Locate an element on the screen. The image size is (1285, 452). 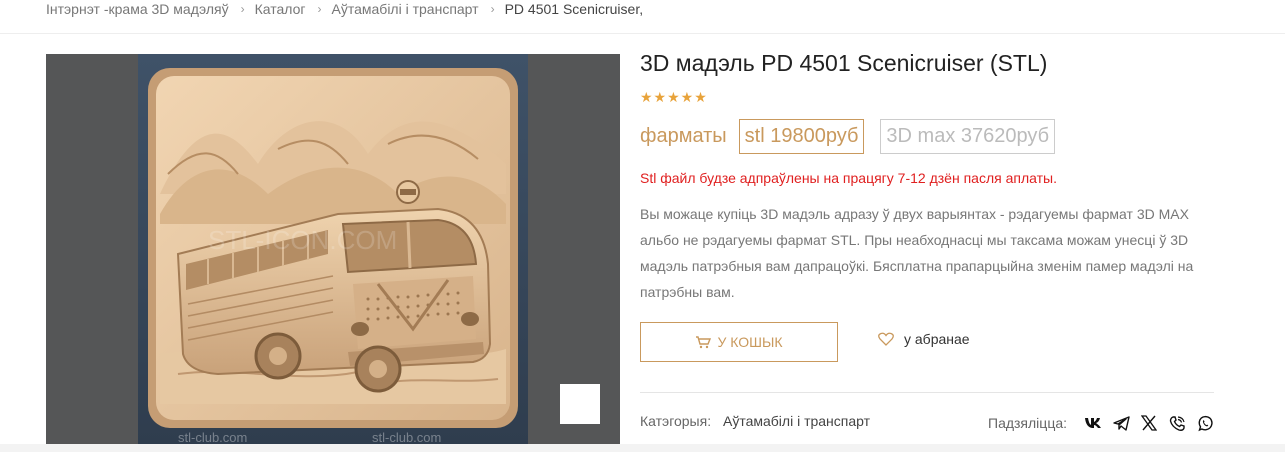
add-to-cart-button: У КОШЫК is located at coordinates (739, 342).